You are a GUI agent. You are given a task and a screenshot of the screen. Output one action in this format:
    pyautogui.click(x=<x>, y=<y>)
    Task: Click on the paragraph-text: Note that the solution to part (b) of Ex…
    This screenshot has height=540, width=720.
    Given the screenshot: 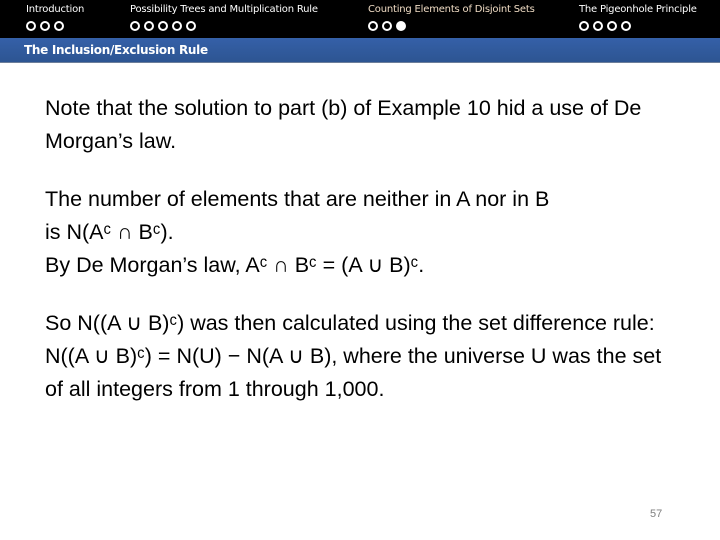 What is the action you would take?
    pyautogui.click(x=343, y=124)
    